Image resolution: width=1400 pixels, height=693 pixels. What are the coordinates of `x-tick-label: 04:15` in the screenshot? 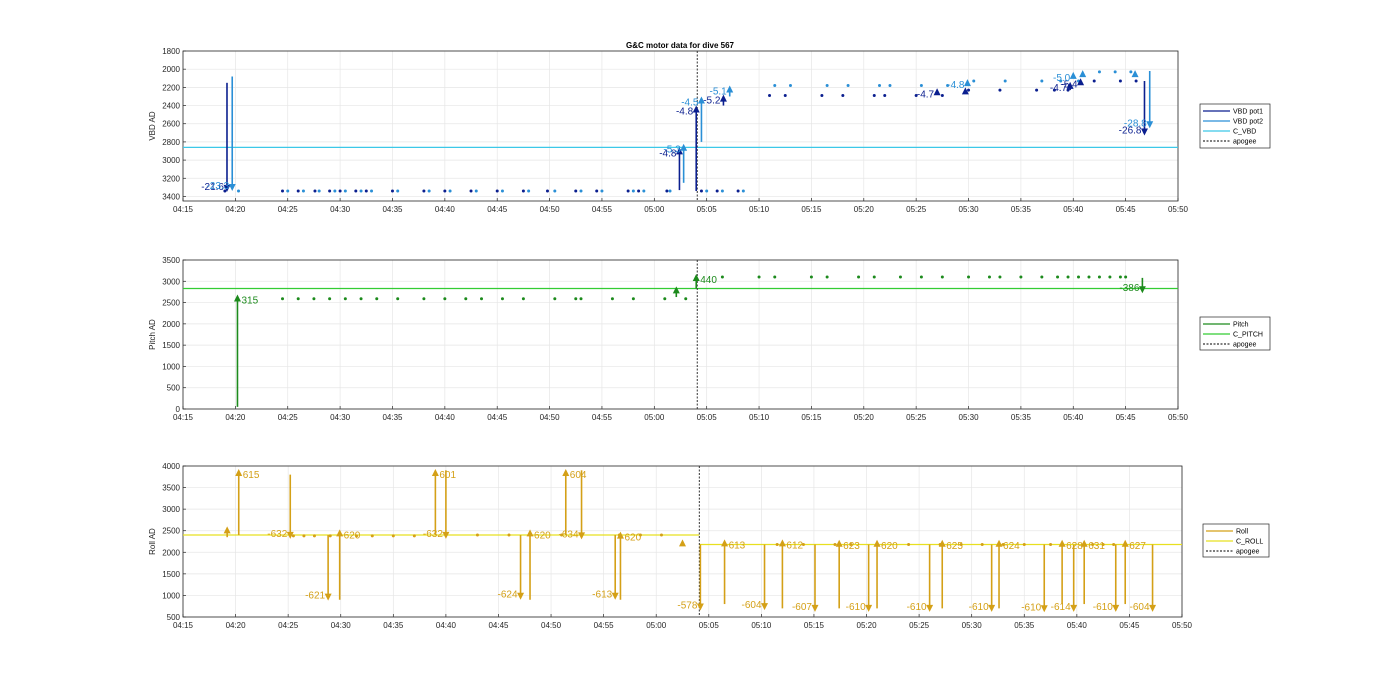 It's located at (183, 417).